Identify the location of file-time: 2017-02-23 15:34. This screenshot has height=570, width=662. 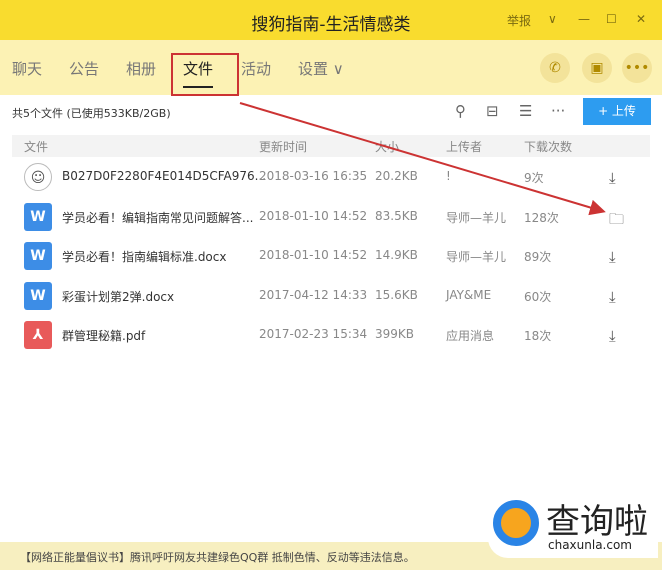
(313, 334).